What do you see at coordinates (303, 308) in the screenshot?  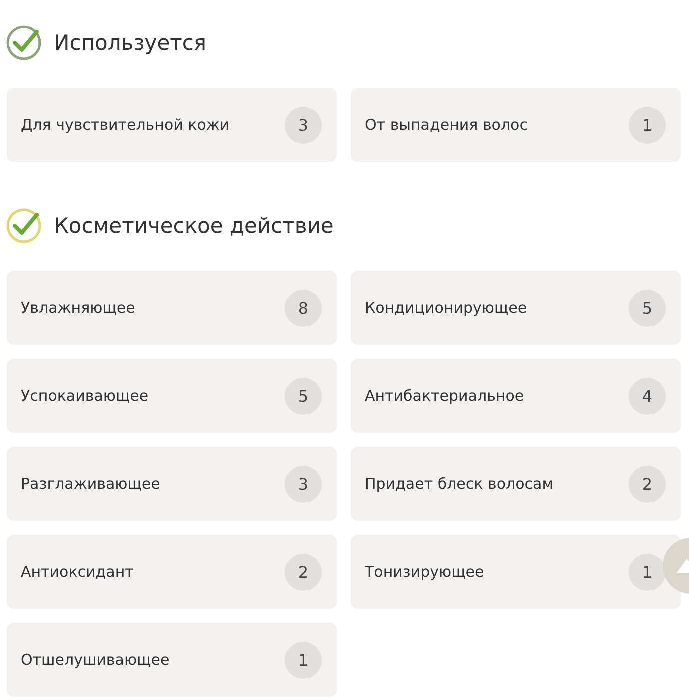 I see `count-badge: 8` at bounding box center [303, 308].